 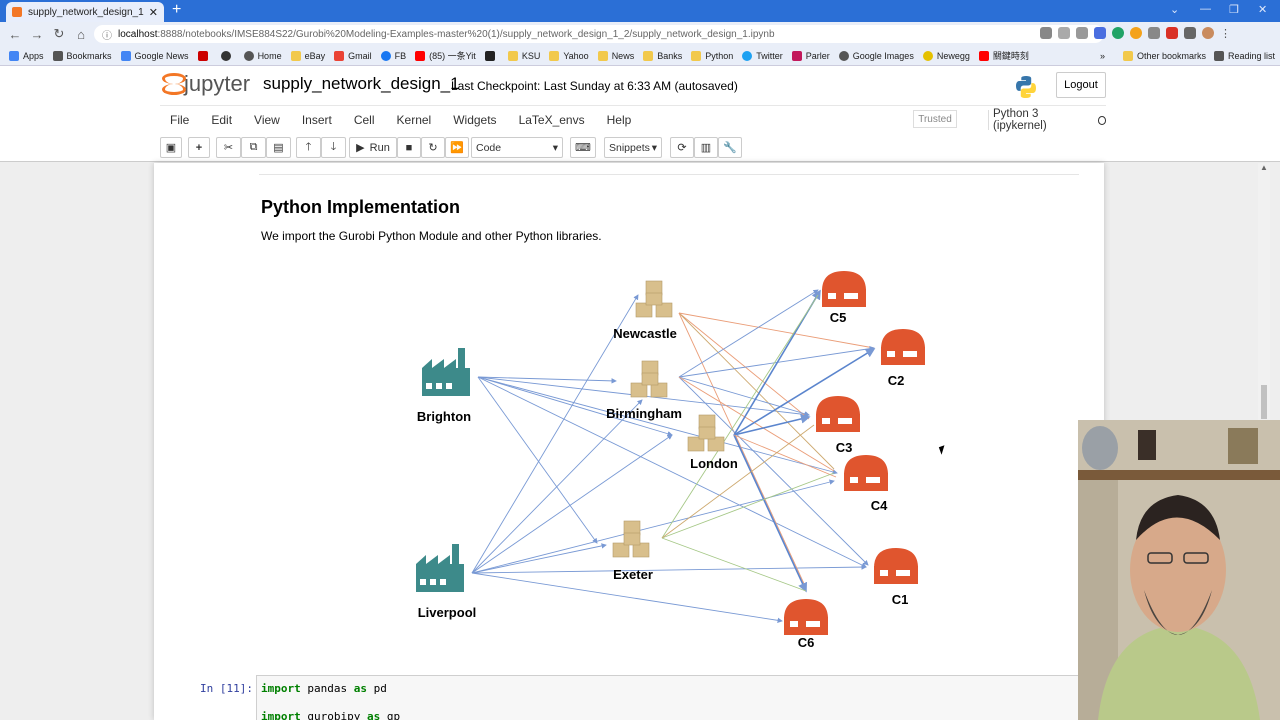 I want to click on new-tab-icon: +, so click(x=176, y=10).